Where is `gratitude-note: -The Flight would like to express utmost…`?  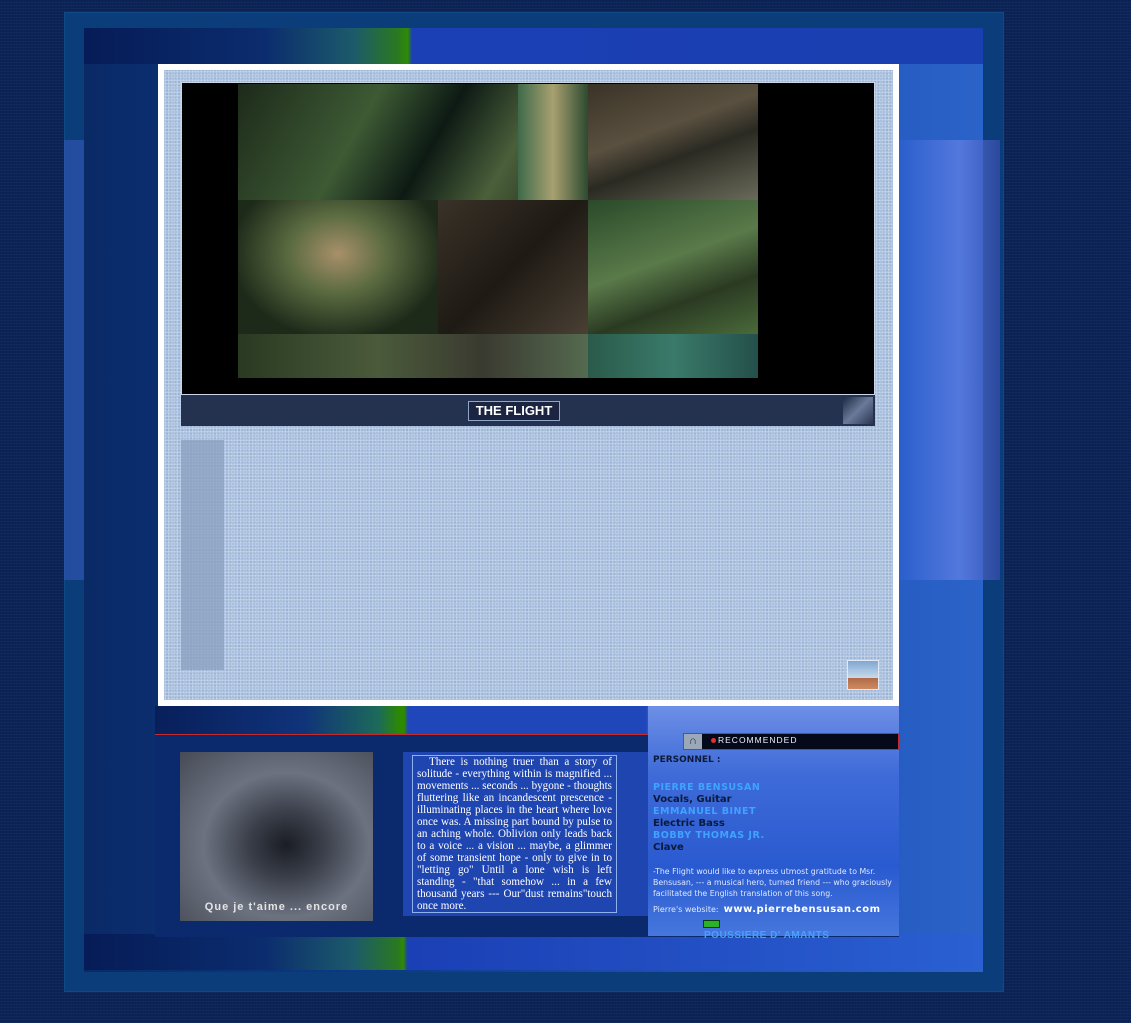
gratitude-note: -The Flight would like to express utmost… is located at coordinates (772, 882).